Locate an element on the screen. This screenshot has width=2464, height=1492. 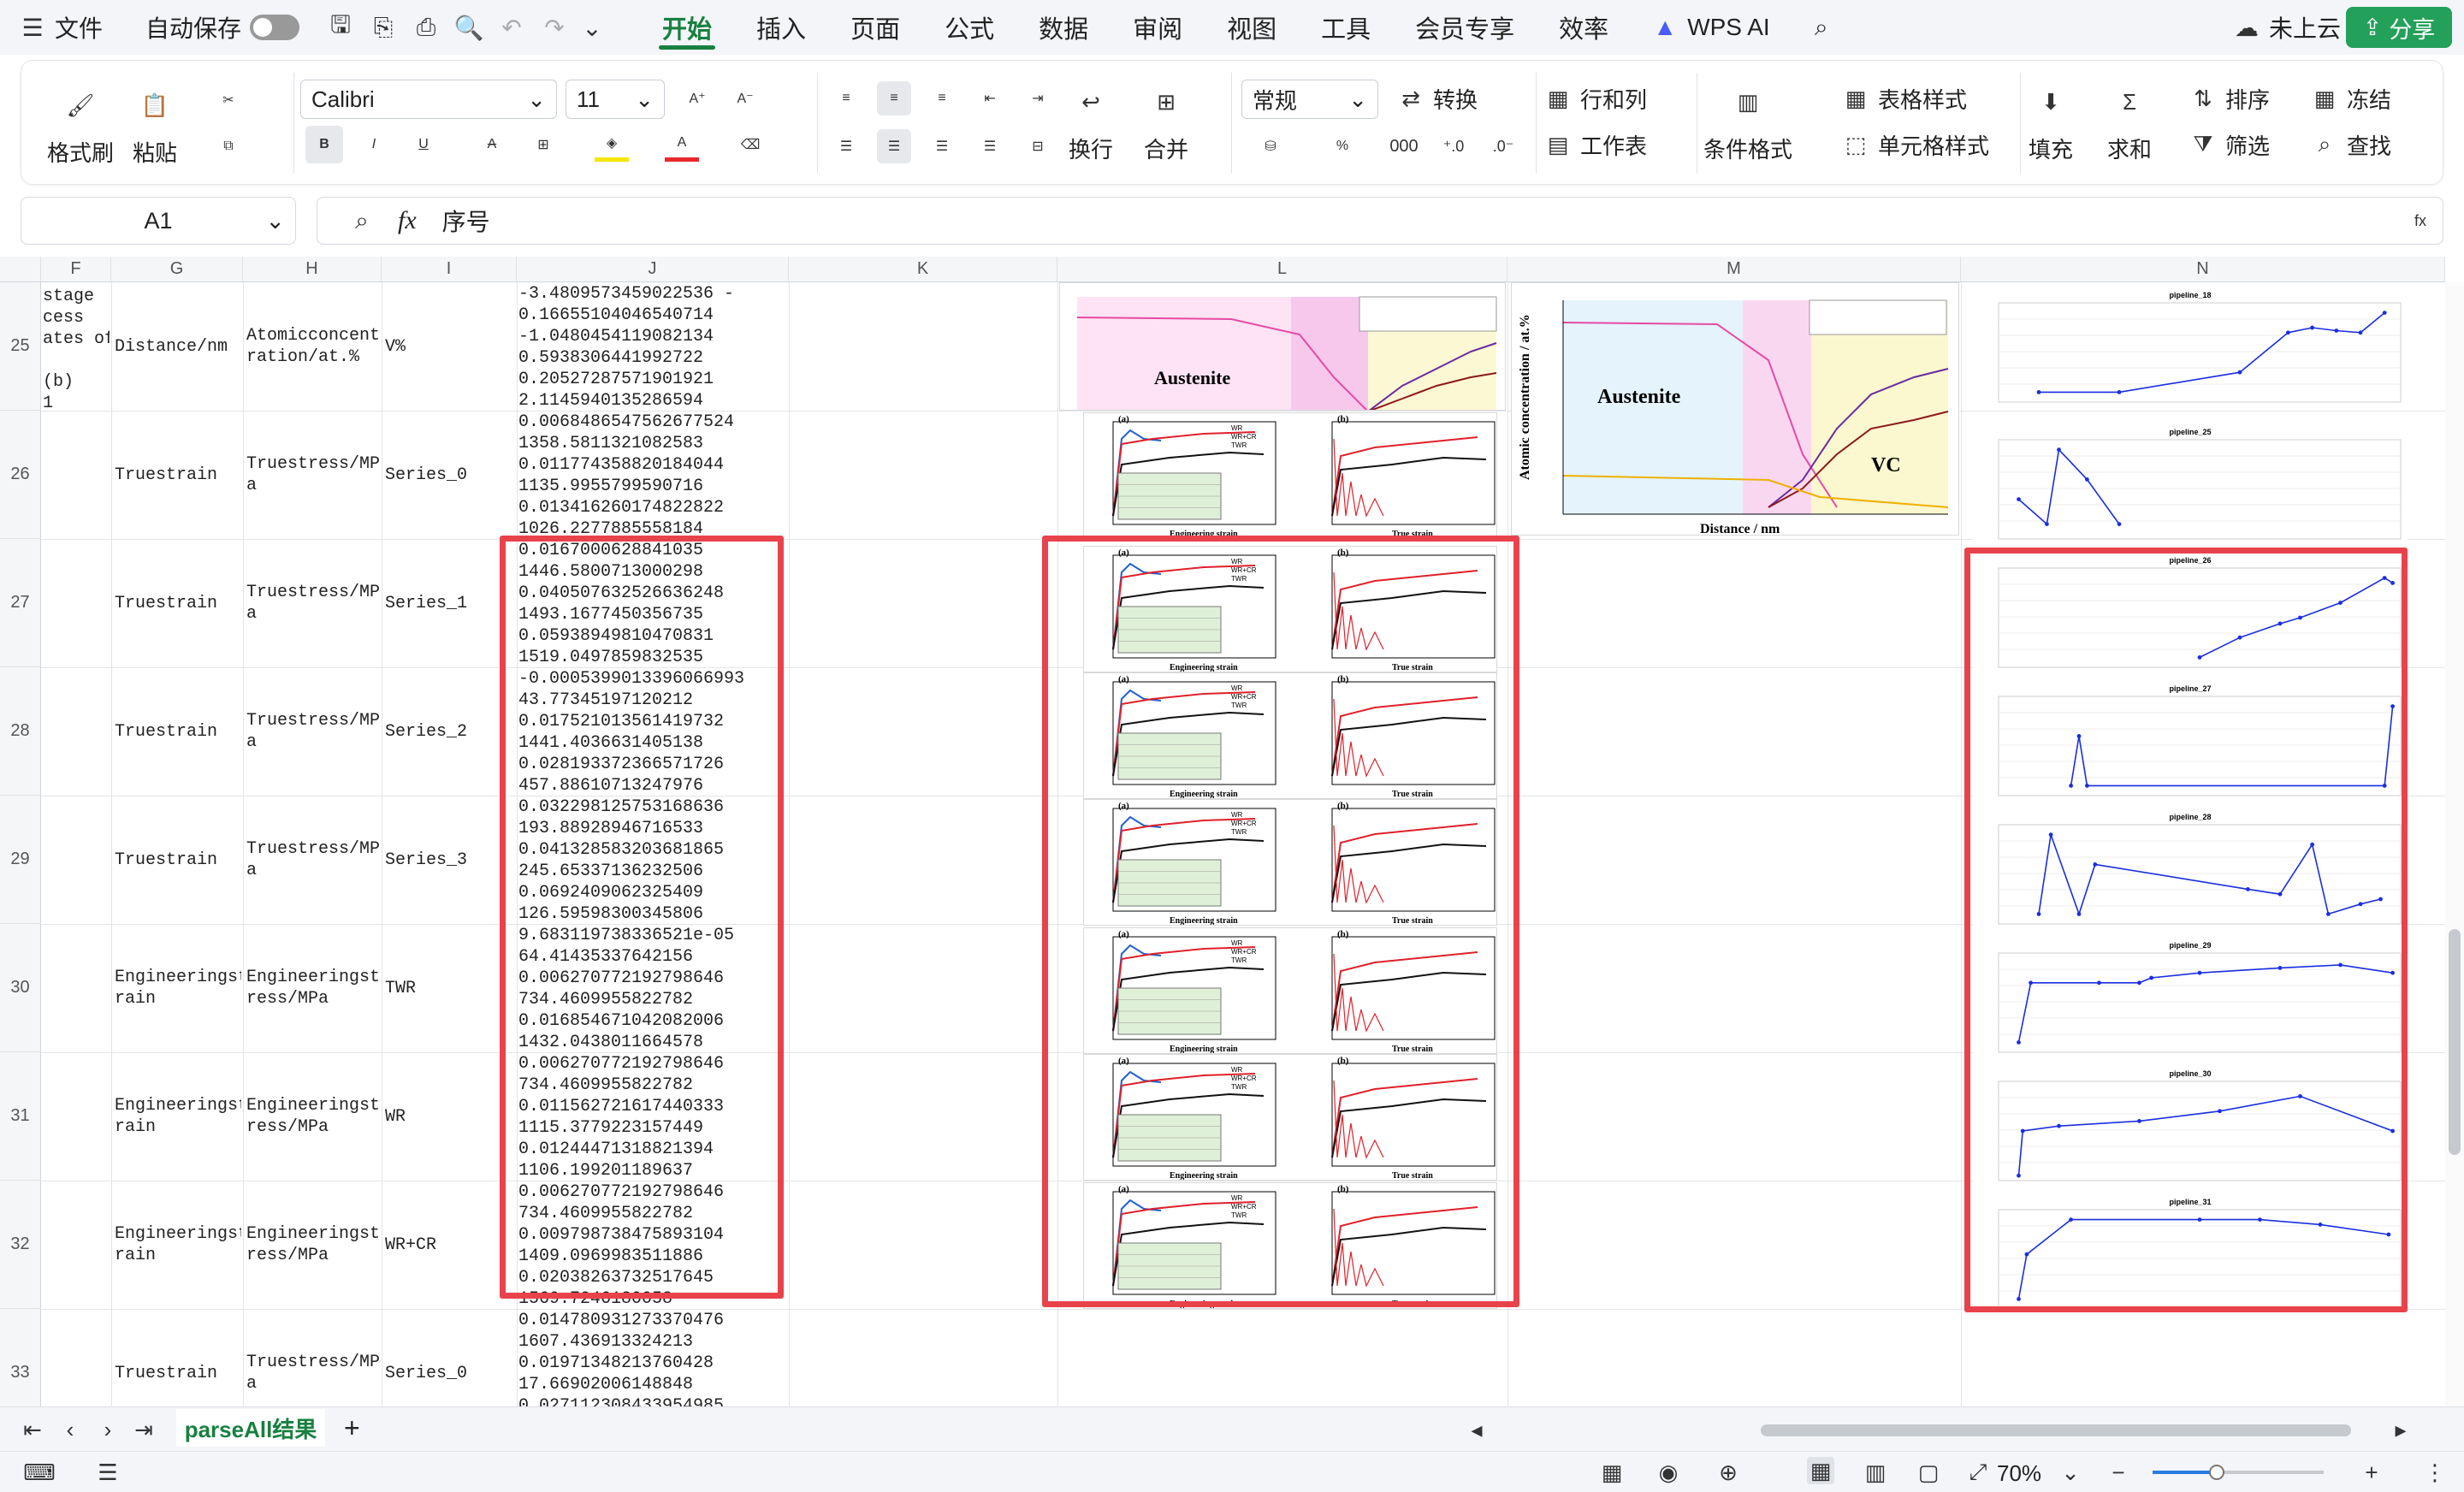
sum-button: Σ 求和 is located at coordinates (2129, 121).